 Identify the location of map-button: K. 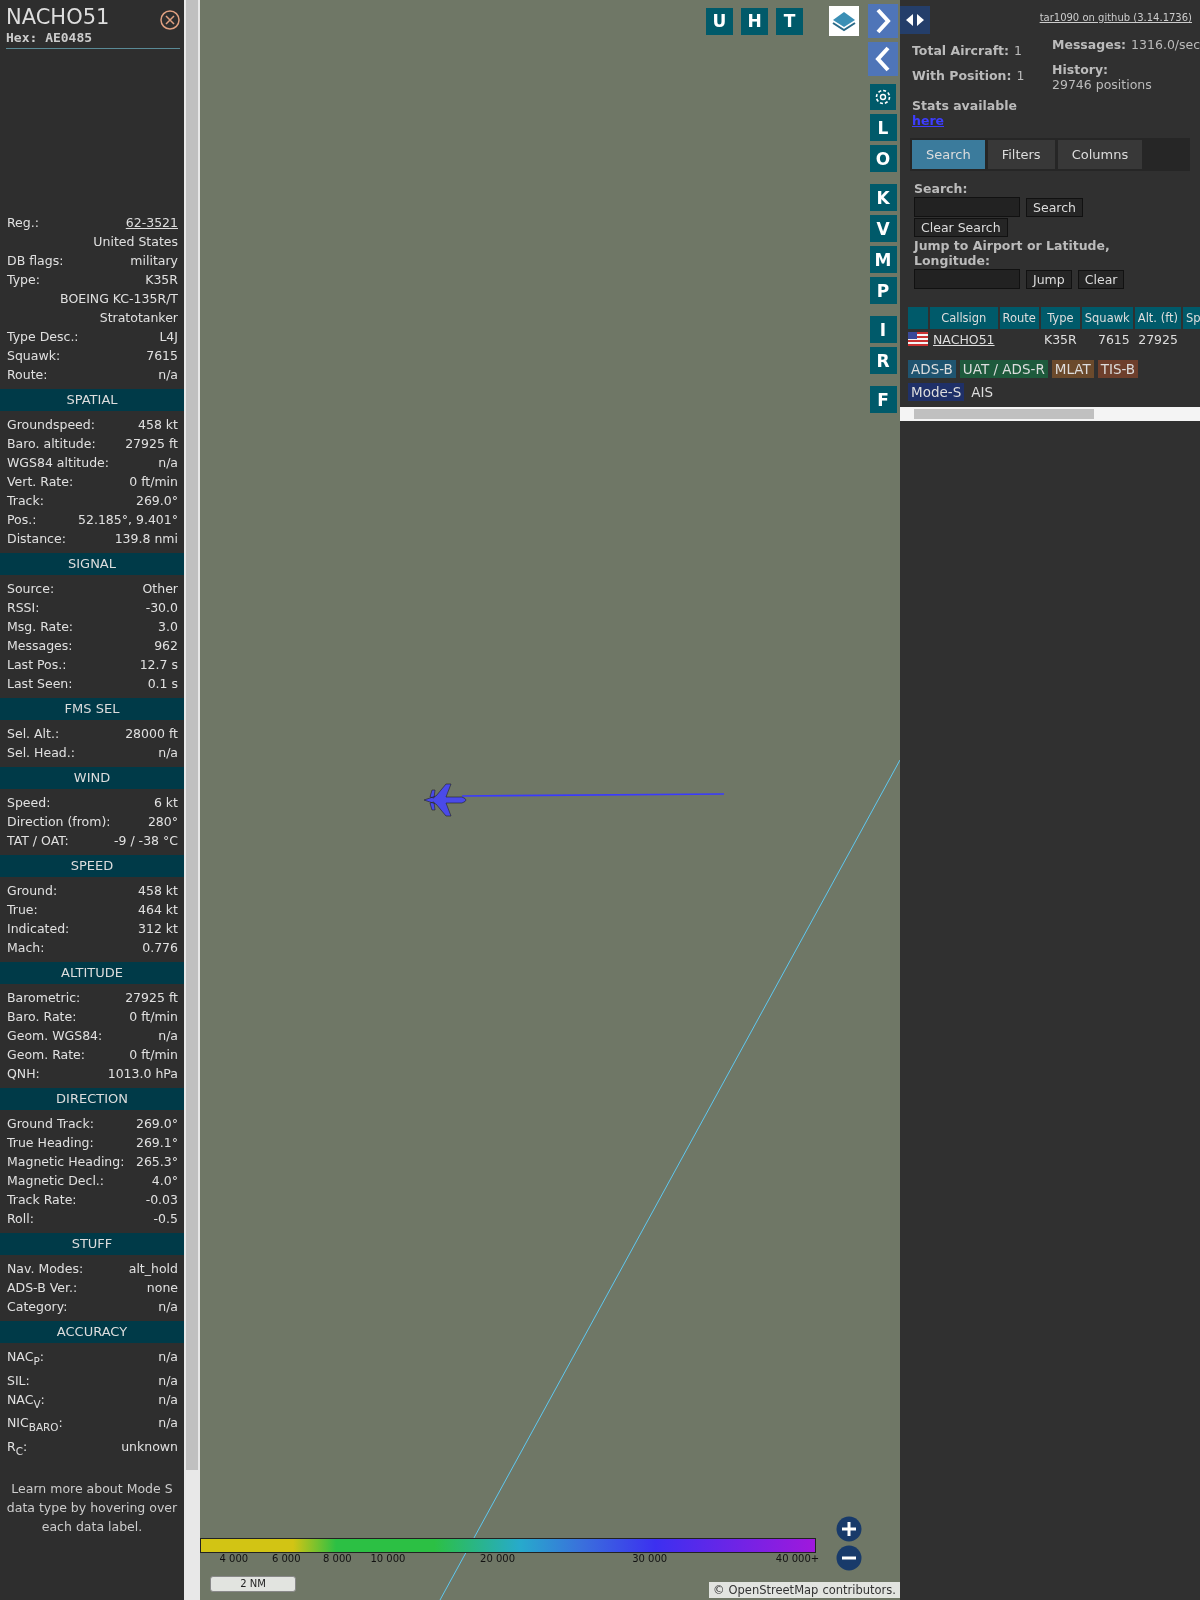
(883, 197).